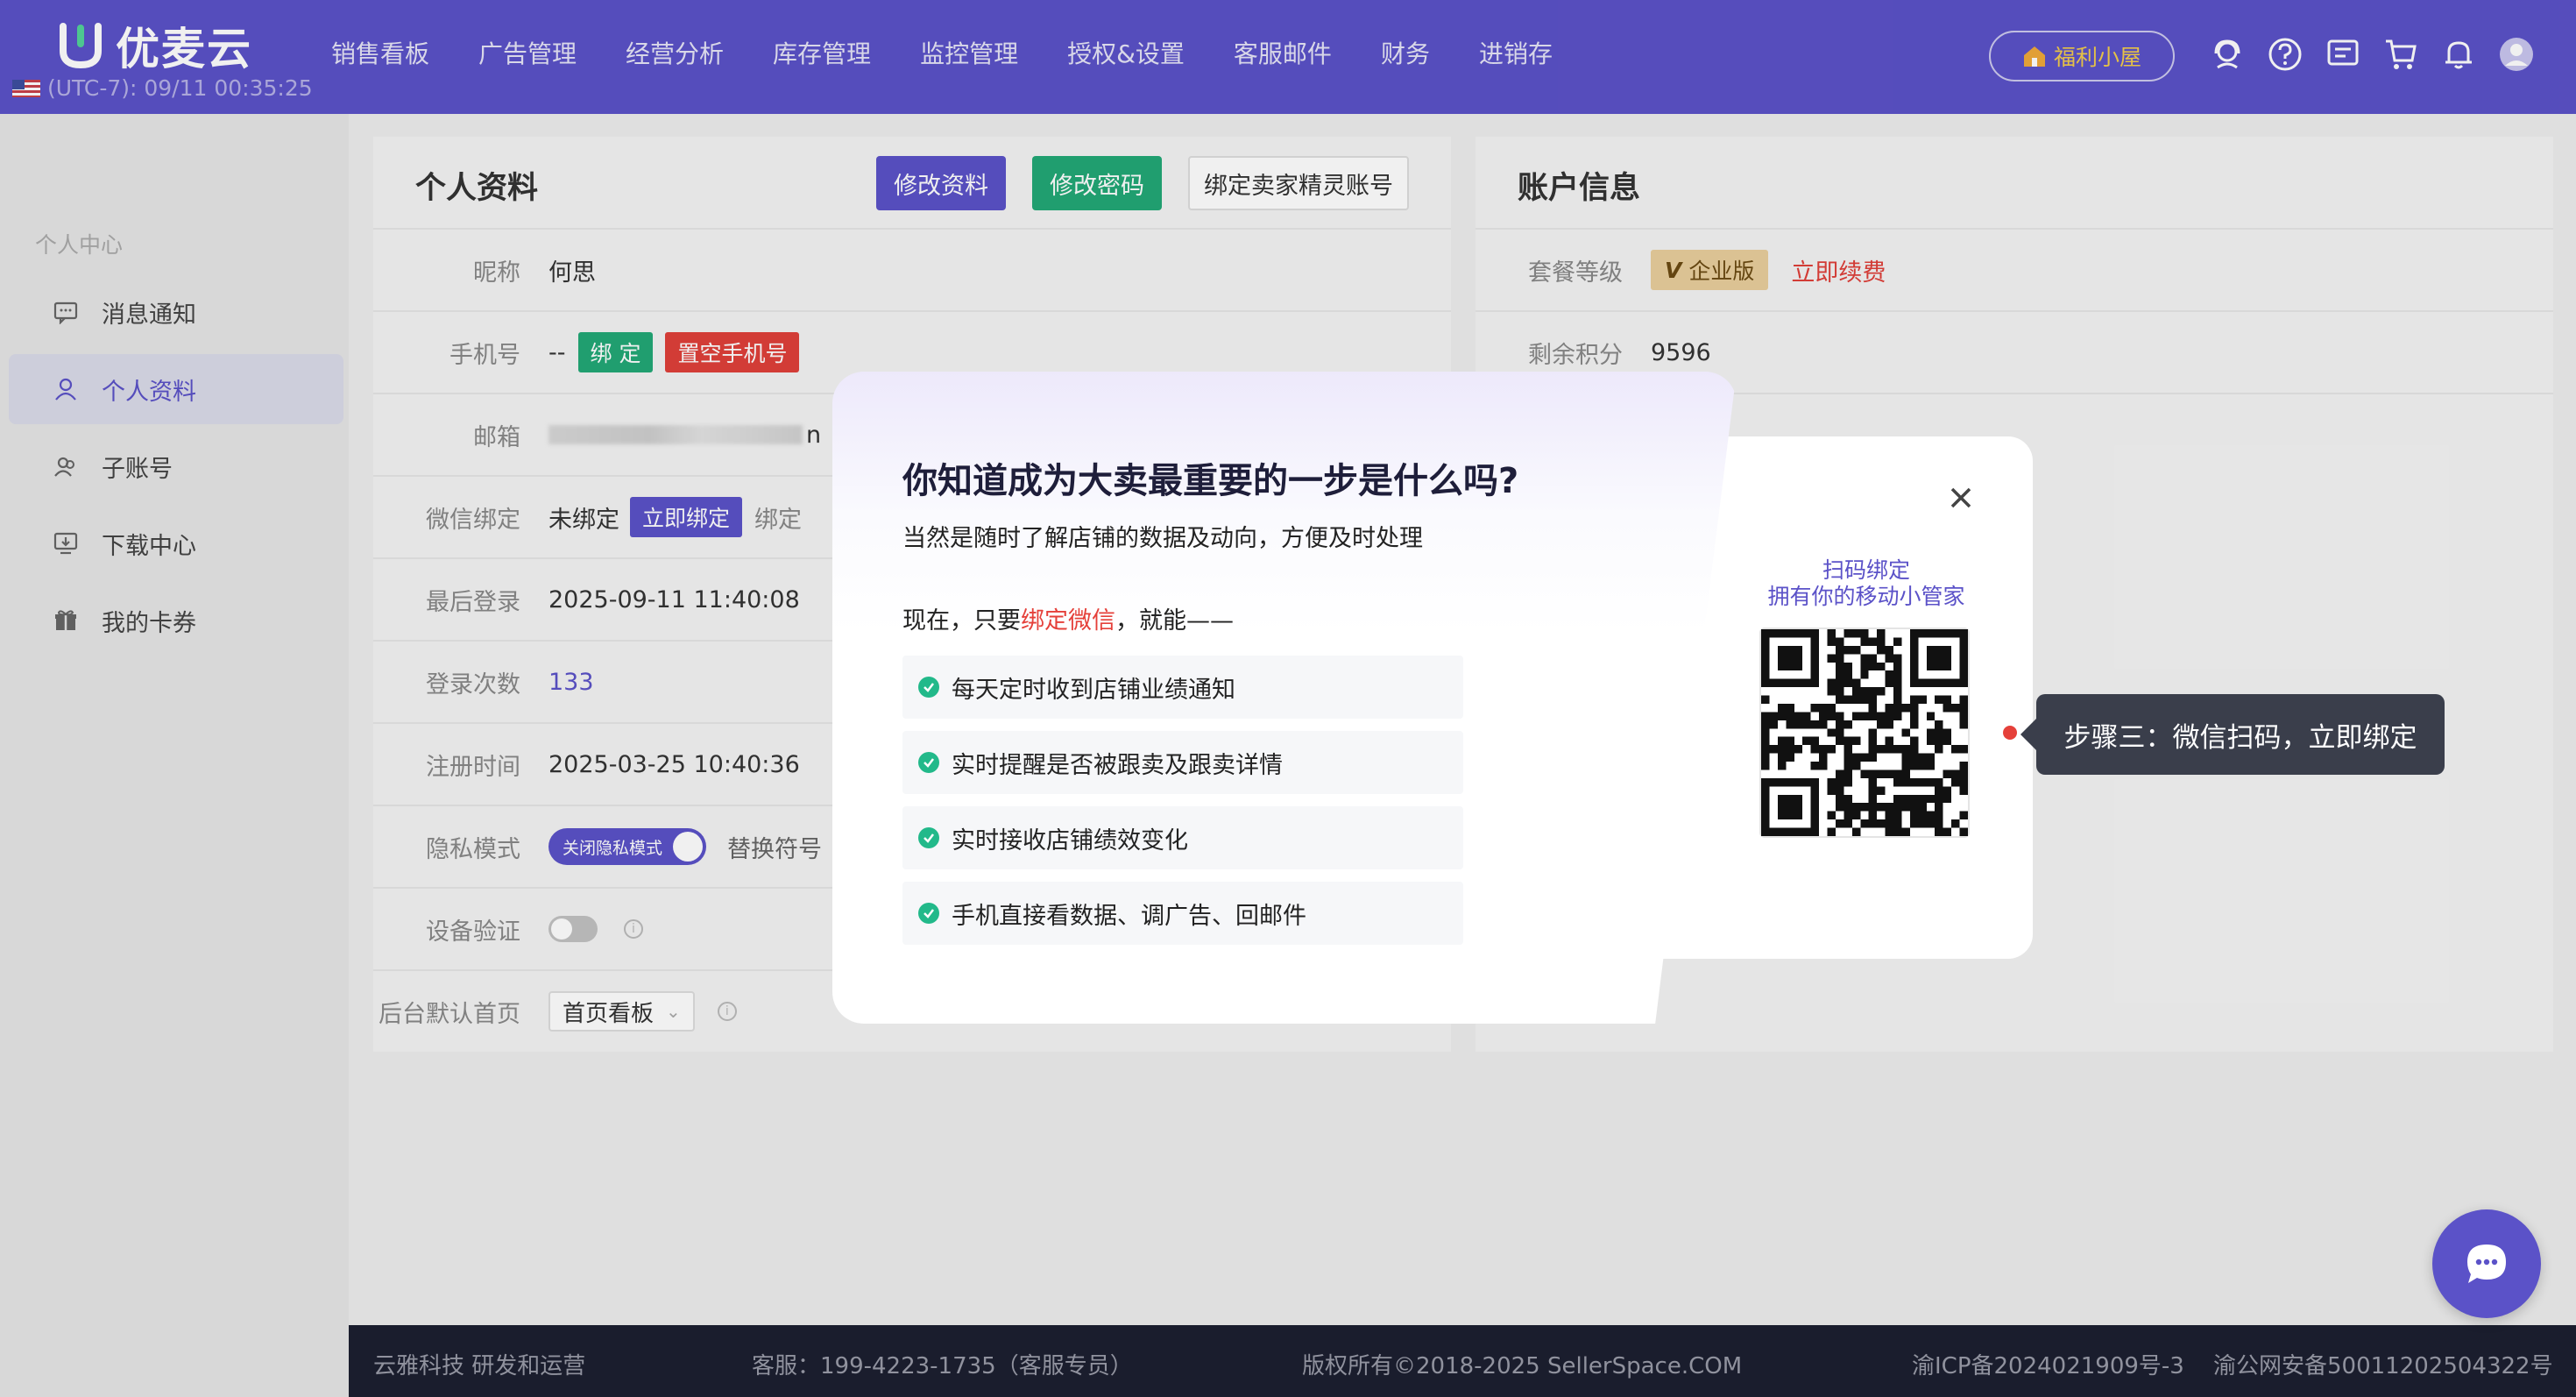  I want to click on now-suffix: ，就能——, so click(1174, 621).